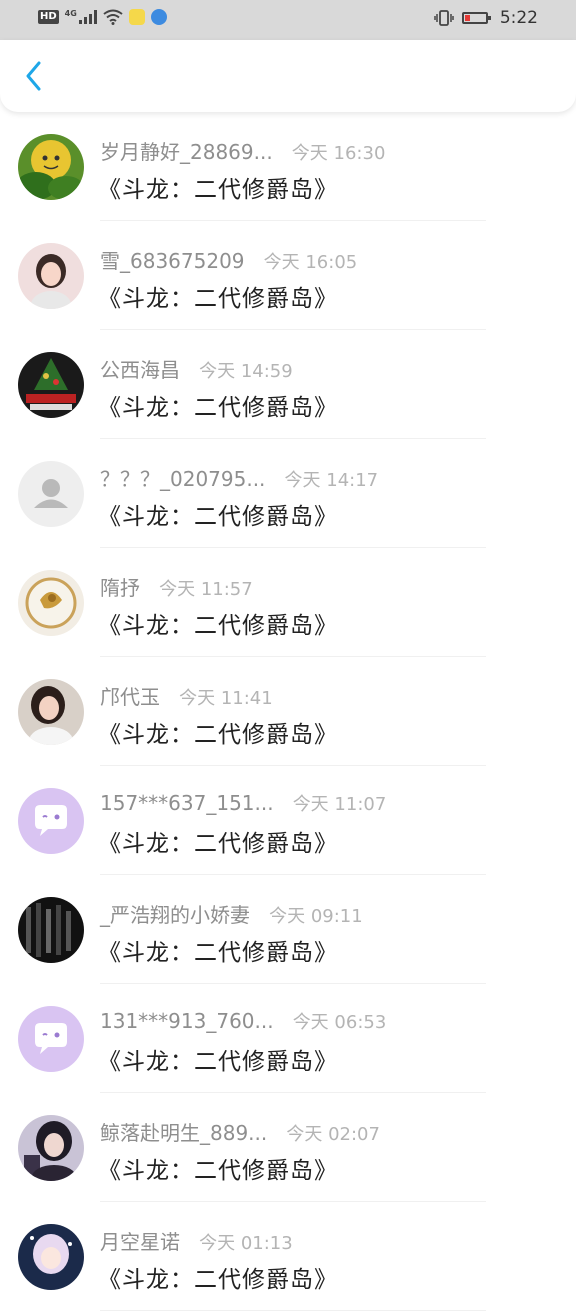 The height and width of the screenshot is (1311, 576). I want to click on list-item: 月空星诺 今天 01:13 《斗龙：二代修爵岛》, so click(288, 1256).